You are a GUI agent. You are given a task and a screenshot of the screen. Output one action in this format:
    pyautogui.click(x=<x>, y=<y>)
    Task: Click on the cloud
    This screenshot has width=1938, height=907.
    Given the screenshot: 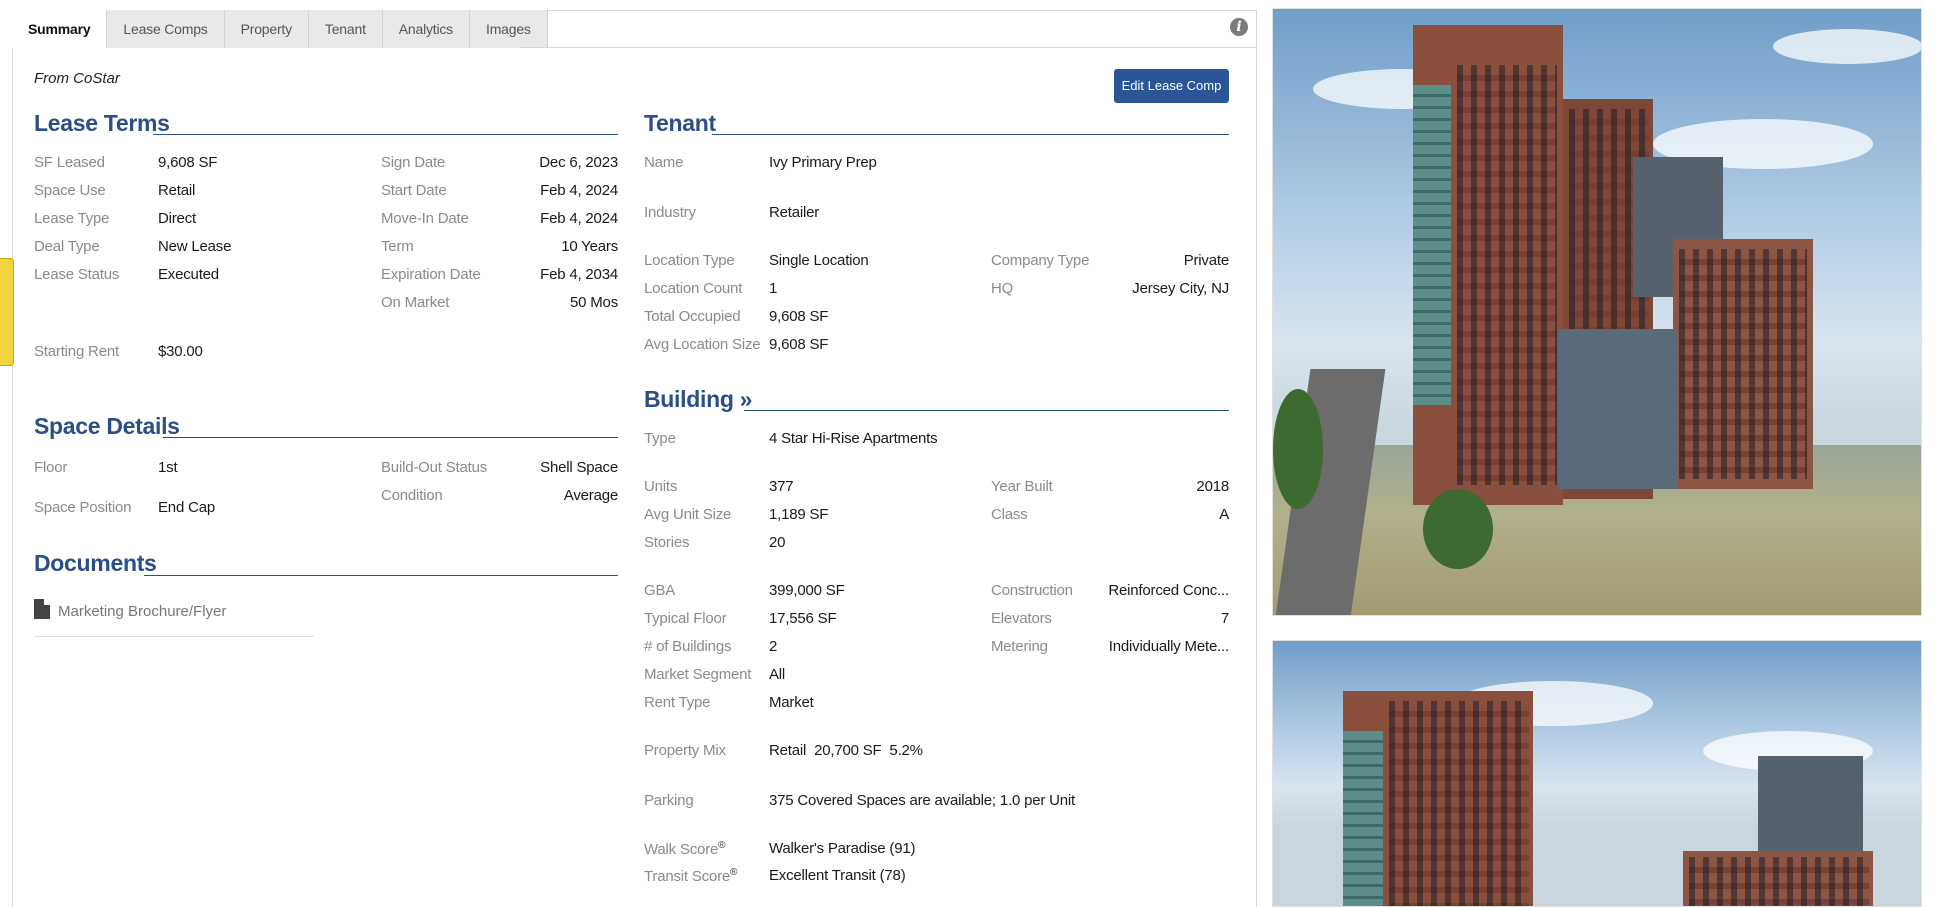 What is the action you would take?
    pyautogui.click(x=1847, y=46)
    